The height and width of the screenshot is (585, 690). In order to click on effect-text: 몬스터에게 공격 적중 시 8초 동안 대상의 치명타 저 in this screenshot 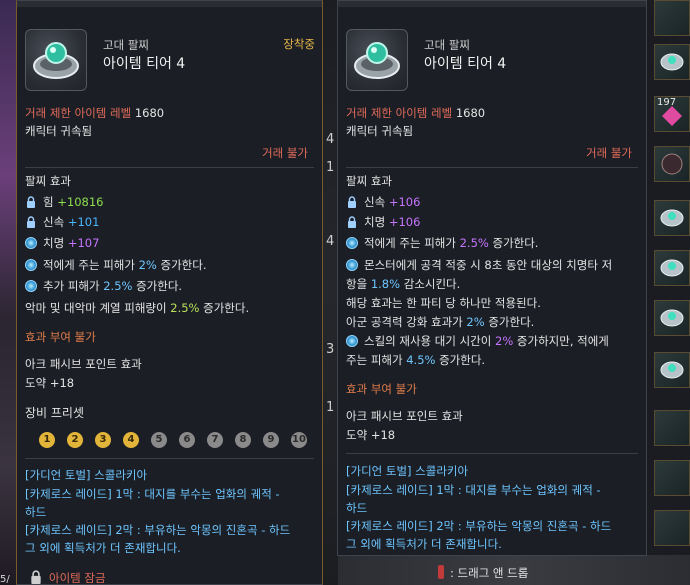, I will do `click(488, 265)`.